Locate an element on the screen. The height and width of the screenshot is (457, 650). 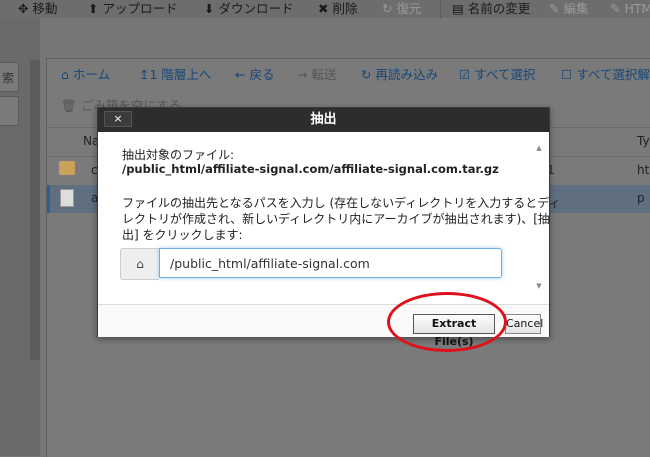
sidebar-search-label: 索 is located at coordinates (8, 78).